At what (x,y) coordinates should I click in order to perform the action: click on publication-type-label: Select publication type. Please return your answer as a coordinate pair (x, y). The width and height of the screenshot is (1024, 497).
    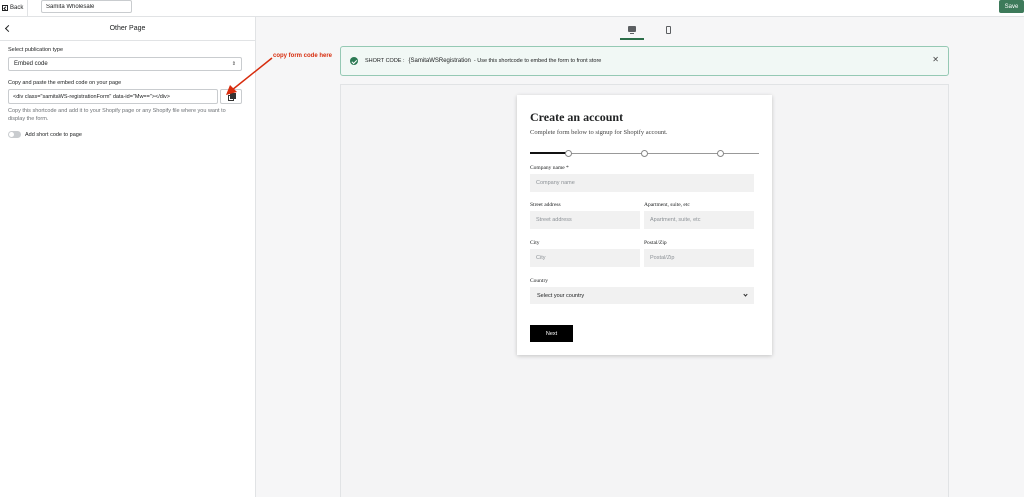
    Looking at the image, I should click on (36, 50).